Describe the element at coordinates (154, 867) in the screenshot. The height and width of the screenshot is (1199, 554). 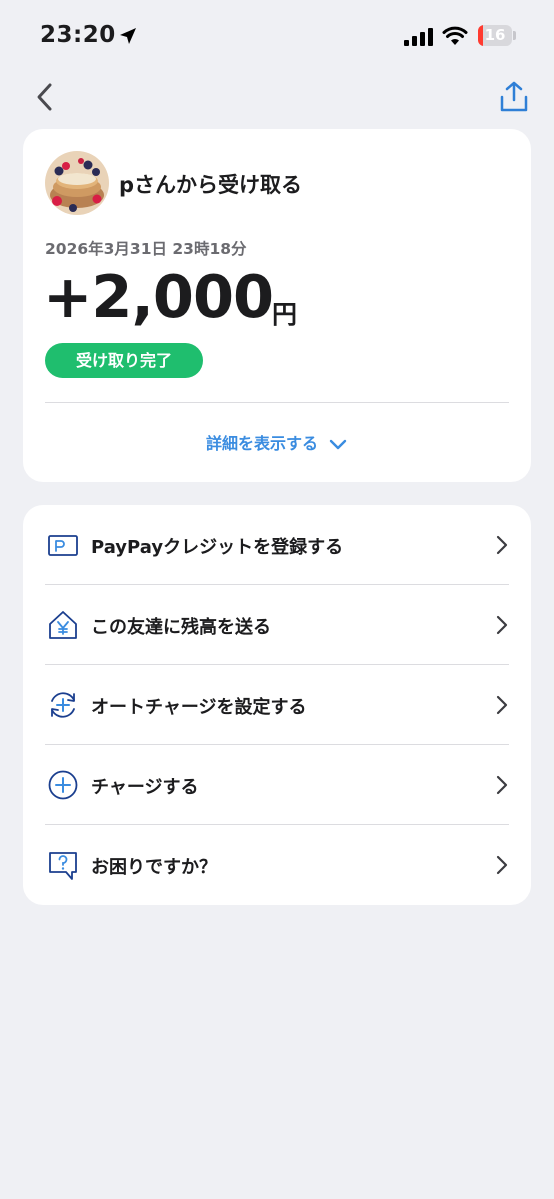
I see `menu-item-label: お困りですか？` at that location.